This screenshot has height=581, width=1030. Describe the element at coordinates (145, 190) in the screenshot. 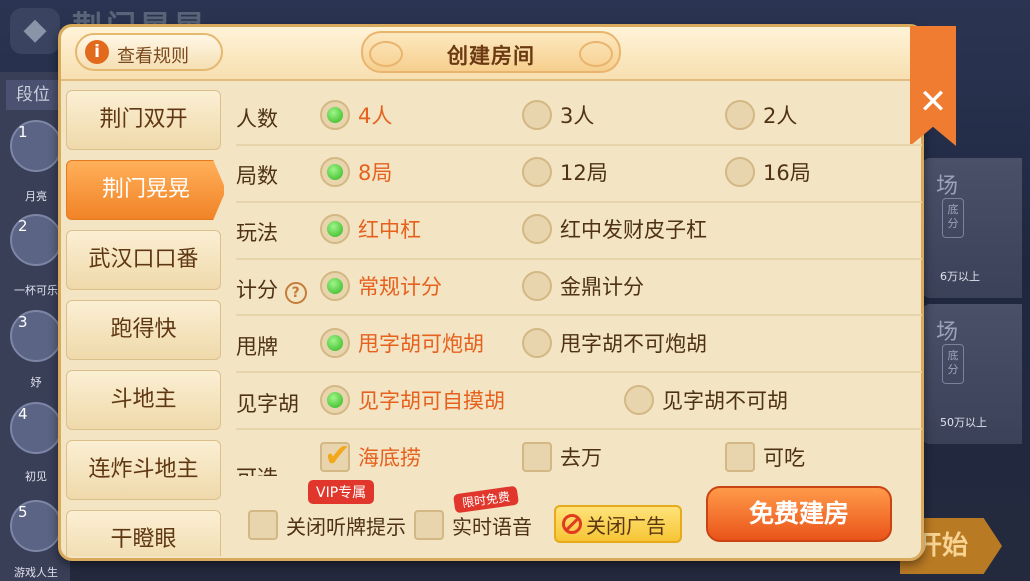

I see `tab-jingmen-huanghuang: 荆门晃晃` at that location.